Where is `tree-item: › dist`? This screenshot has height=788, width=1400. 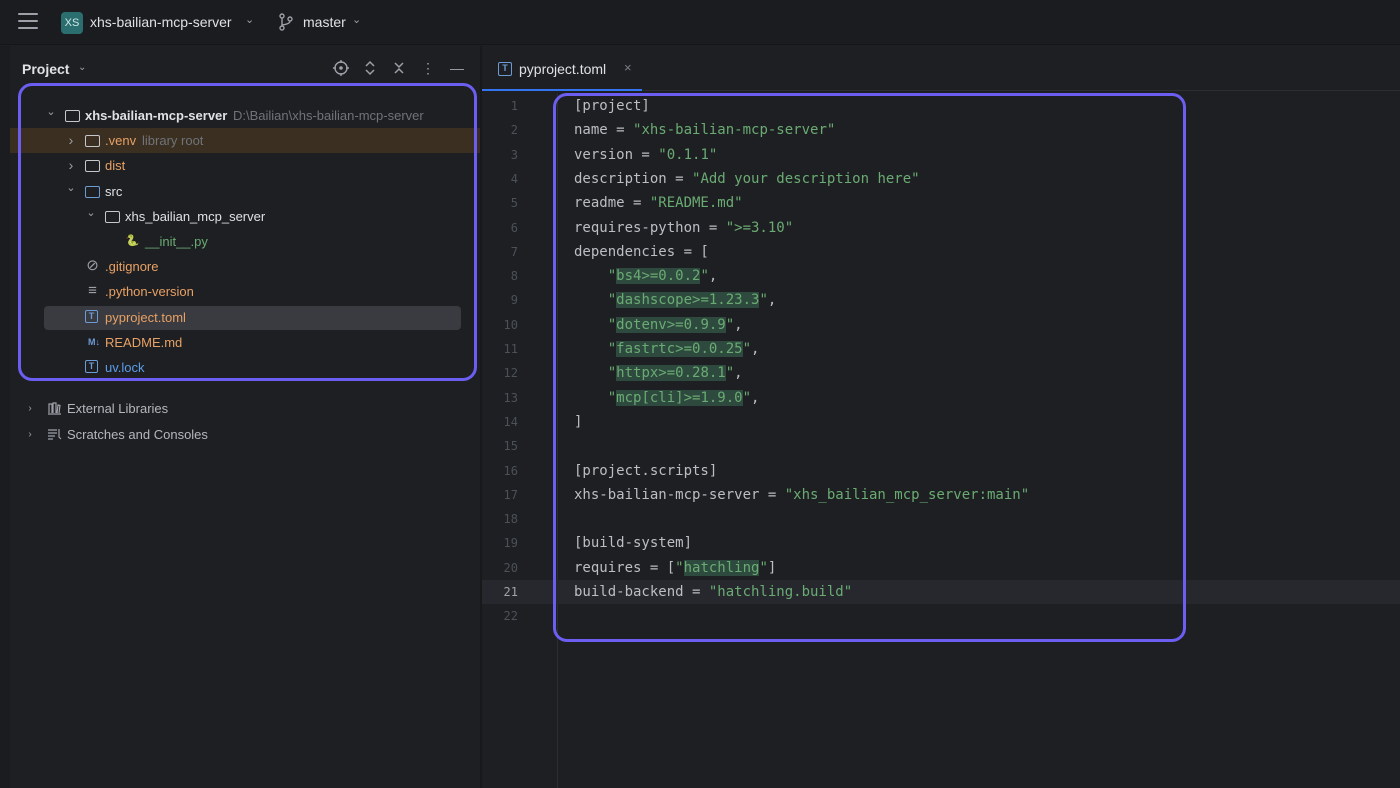
tree-item: › dist is located at coordinates (245, 165).